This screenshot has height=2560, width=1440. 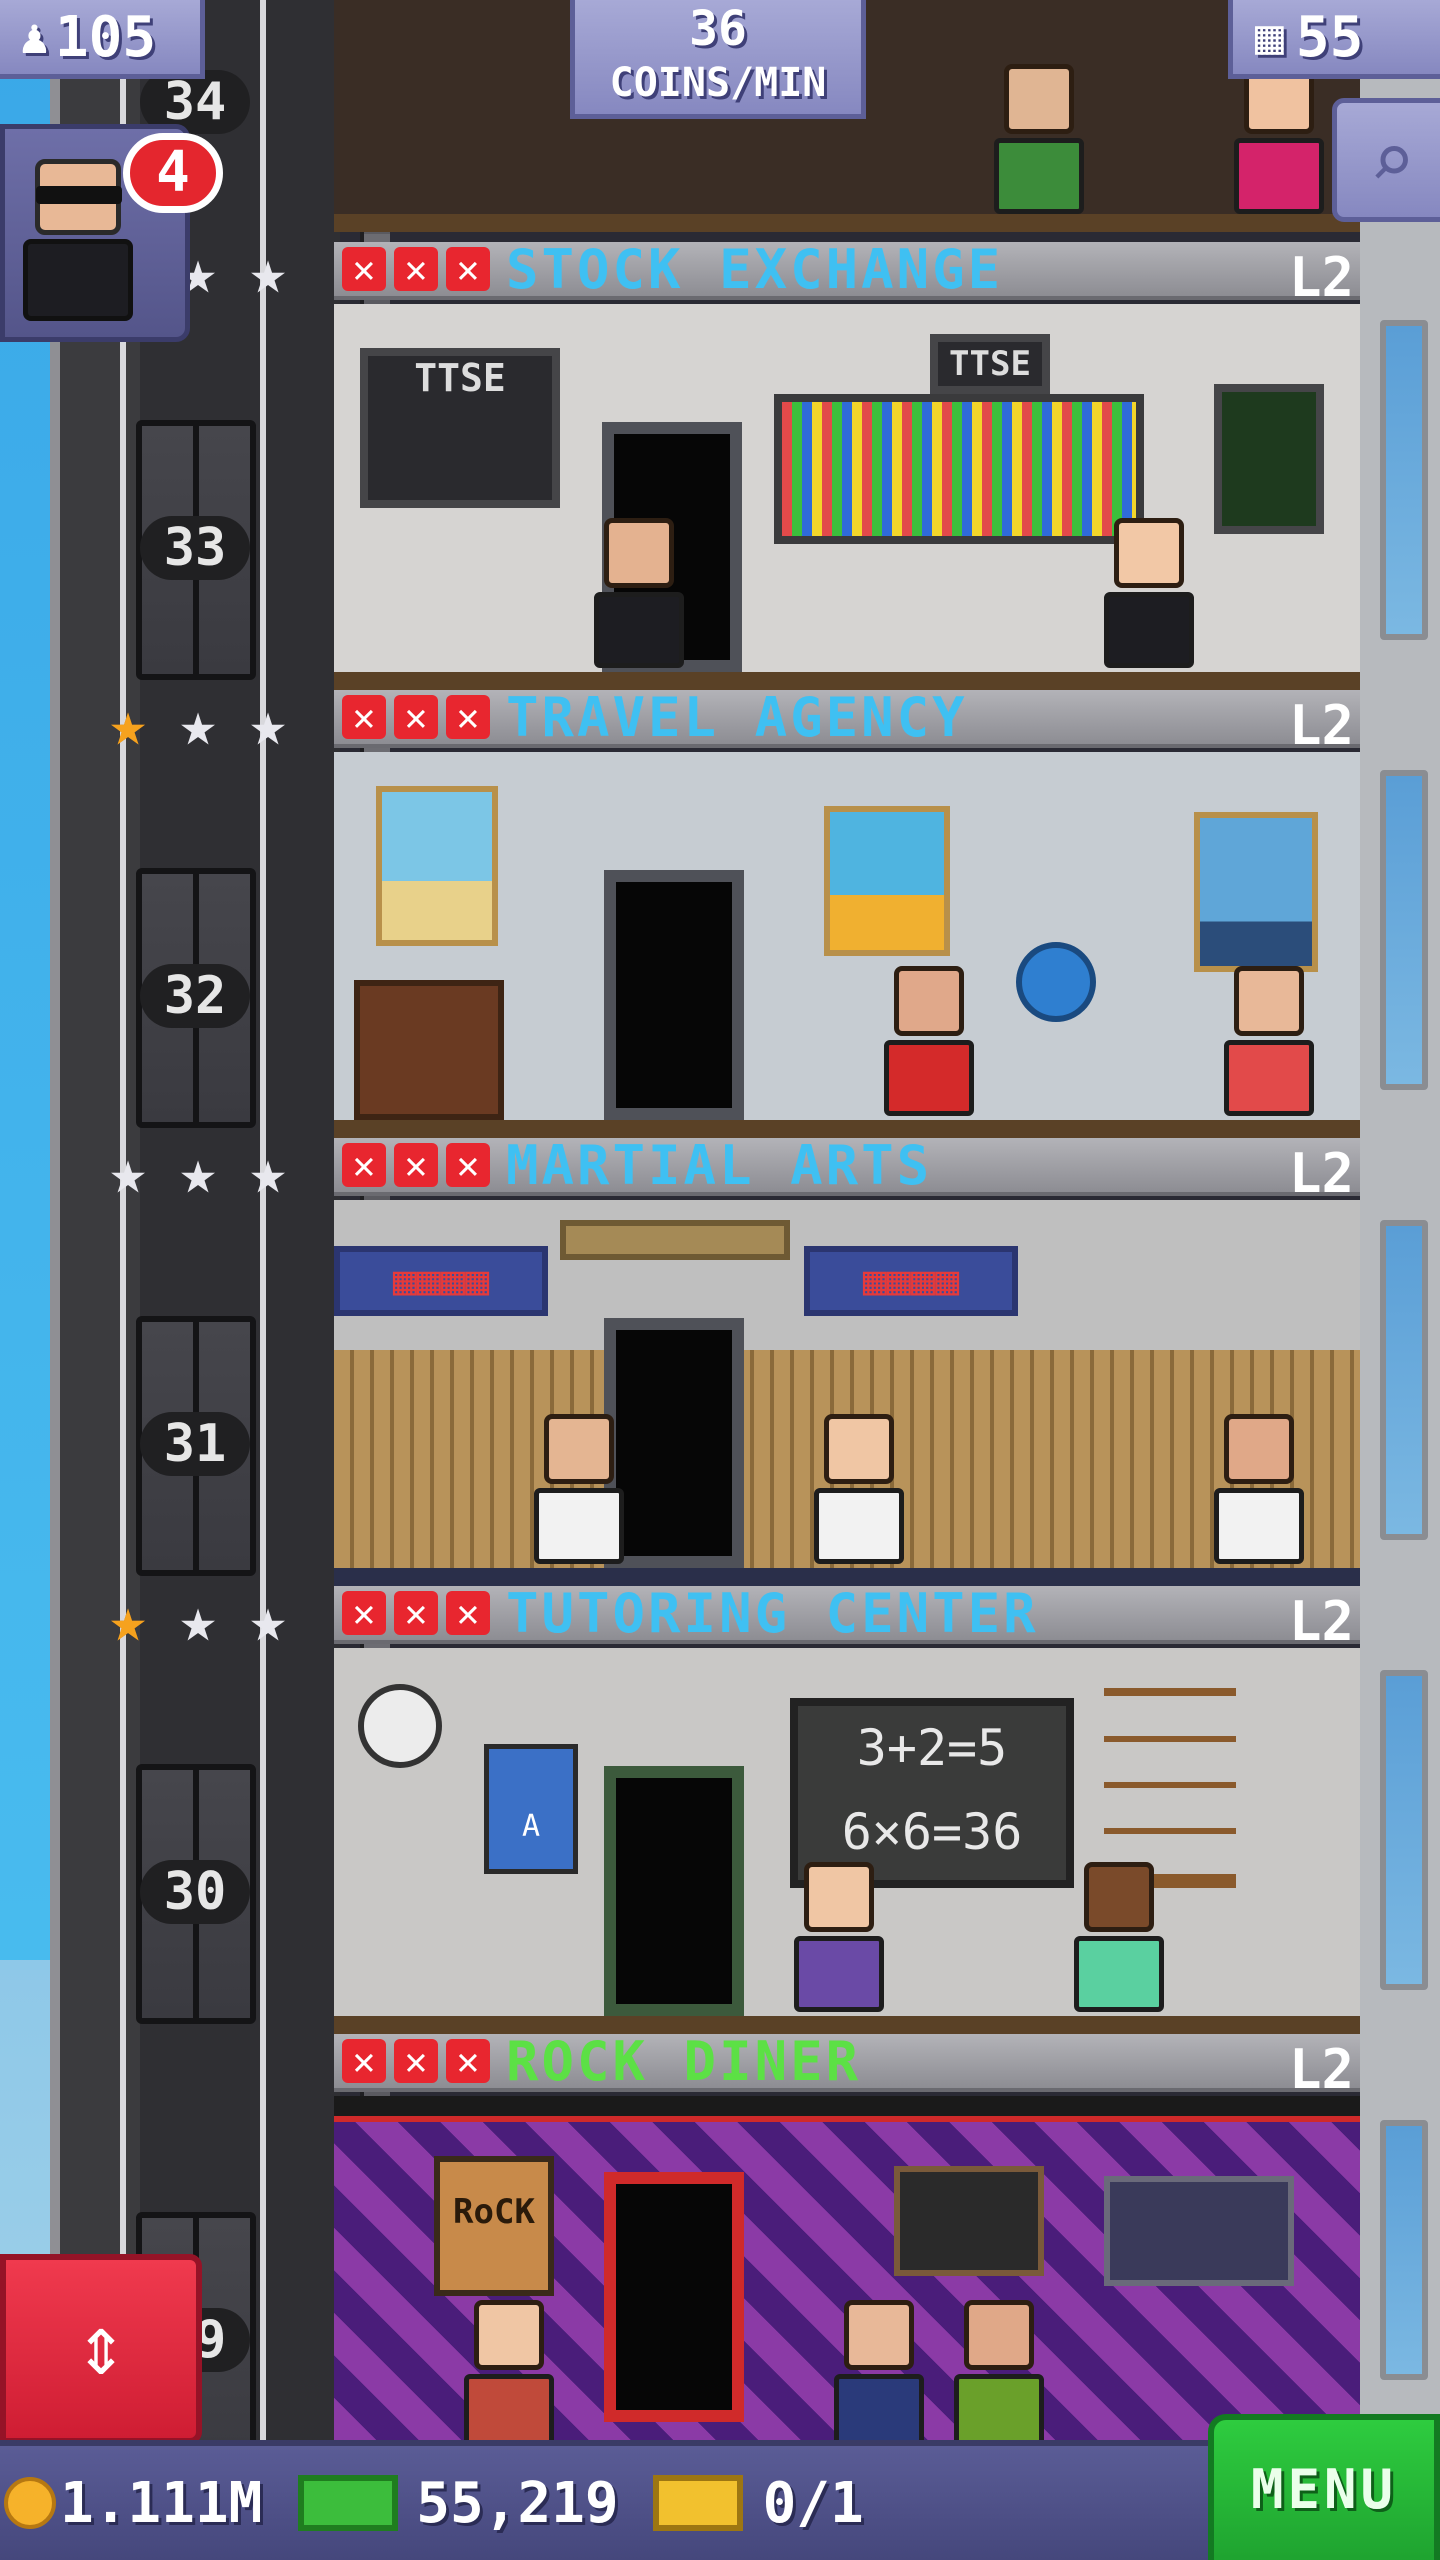 What do you see at coordinates (847, 1617) in the screenshot?
I see `floor-header: ✕ ✕ ✕ TUTORING CENTER L2` at bounding box center [847, 1617].